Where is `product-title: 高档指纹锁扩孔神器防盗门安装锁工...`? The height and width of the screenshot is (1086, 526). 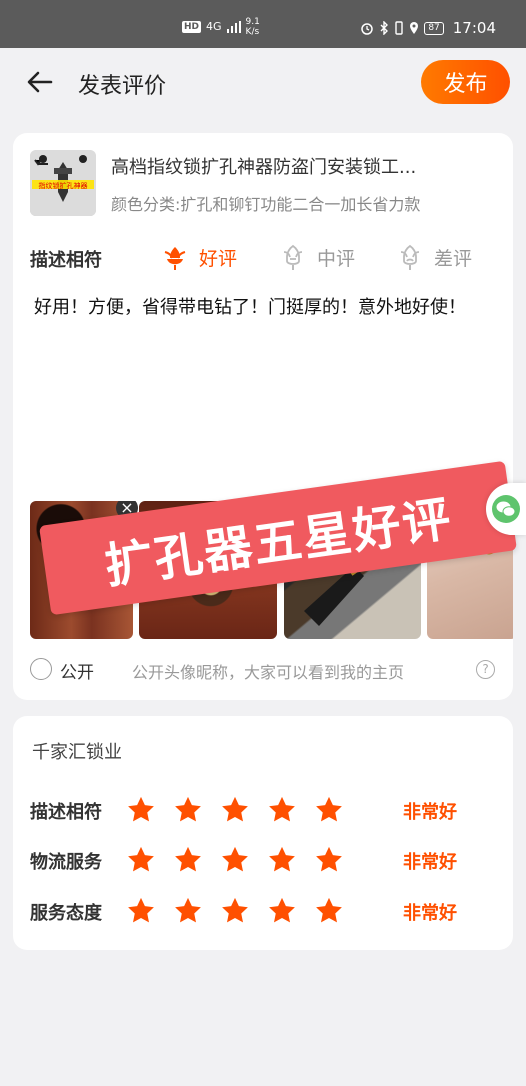 product-title: 高档指纹锁扩孔神器防盗门安装锁工... is located at coordinates (264, 167).